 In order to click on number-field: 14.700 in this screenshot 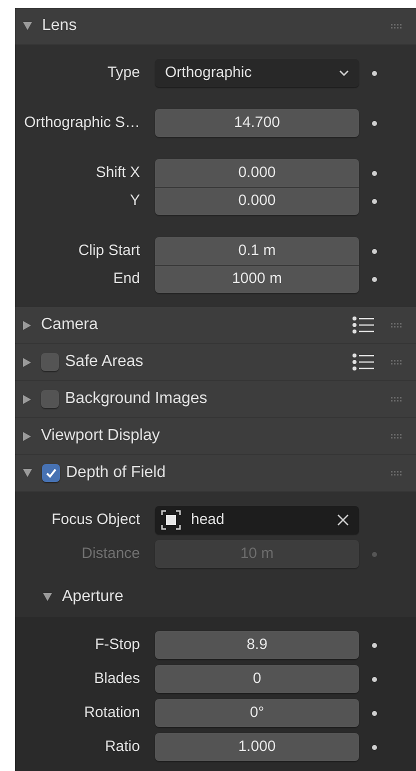, I will do `click(257, 123)`.